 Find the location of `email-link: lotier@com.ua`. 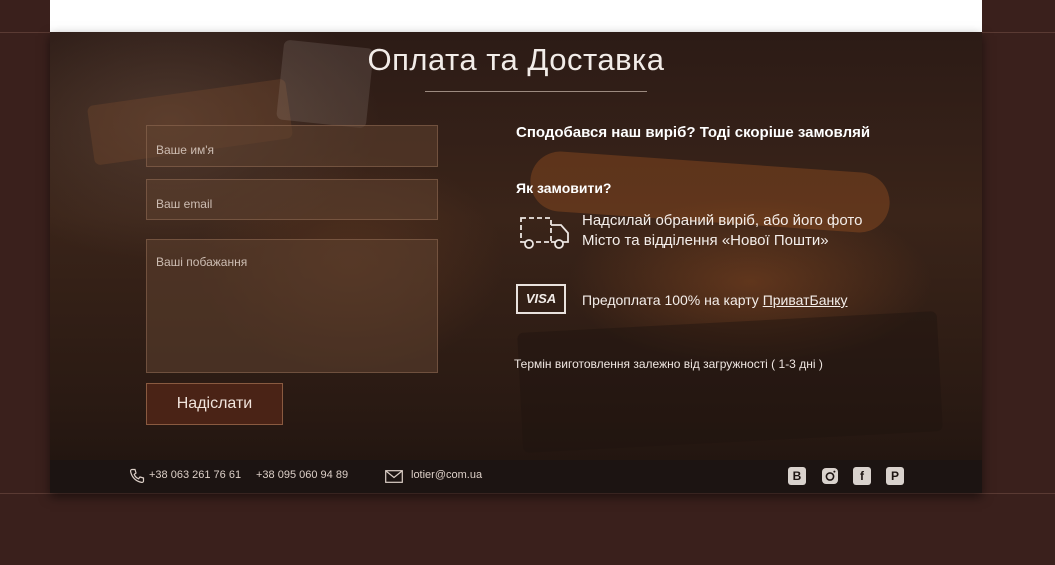

email-link: lotier@com.ua is located at coordinates (446, 475).